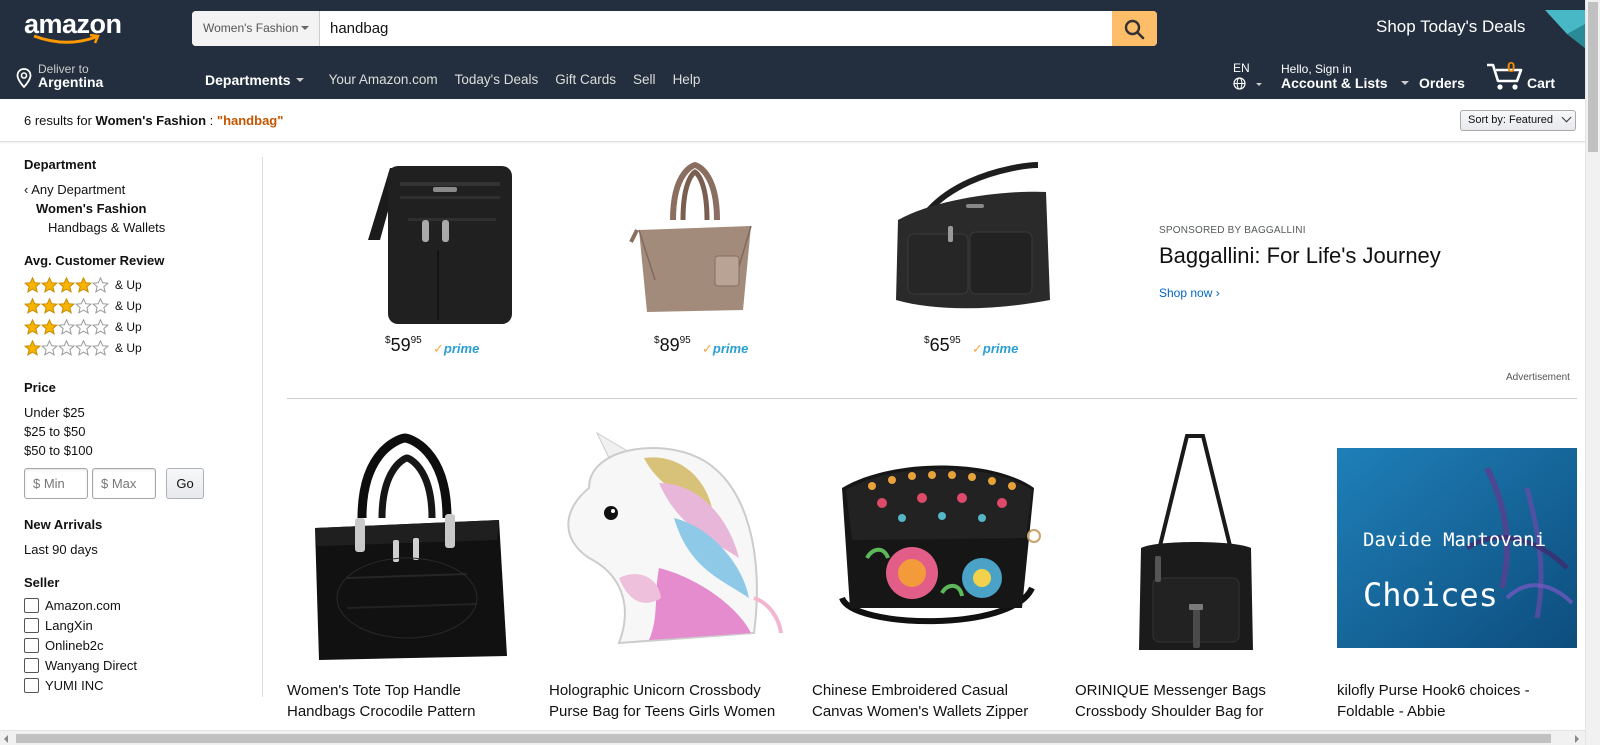  What do you see at coordinates (106, 227) in the screenshot?
I see `department-sub-handbags: Handbags & Wallets` at bounding box center [106, 227].